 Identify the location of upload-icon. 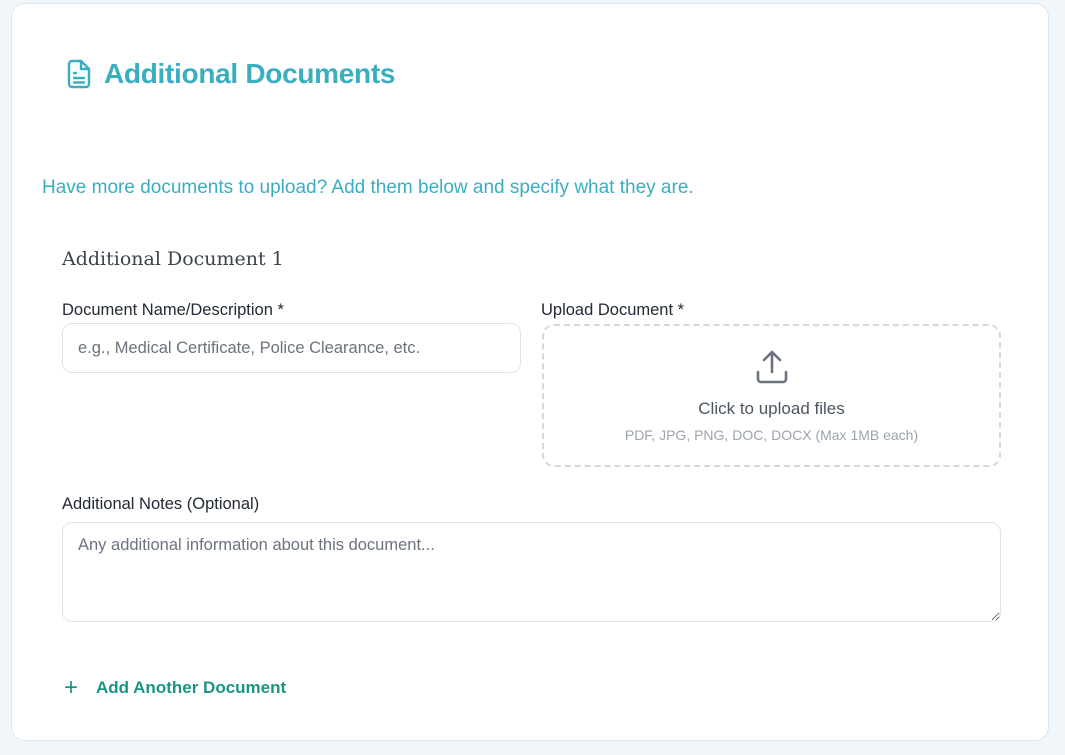
(772, 369).